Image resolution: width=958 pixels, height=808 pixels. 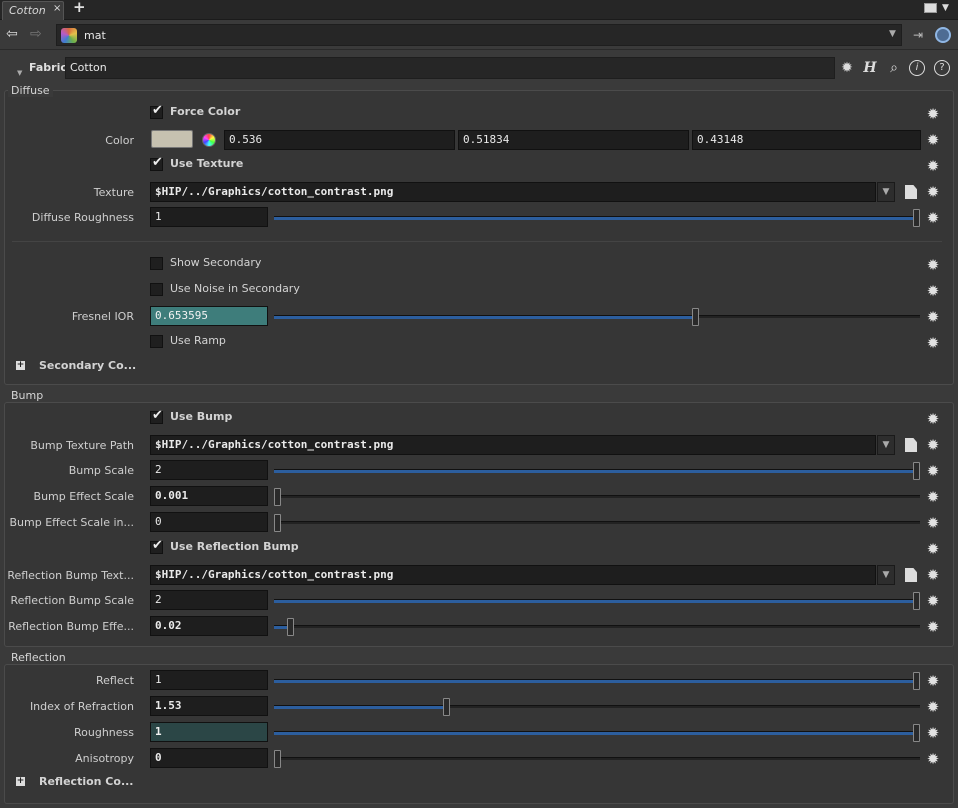 What do you see at coordinates (513, 192) in the screenshot?
I see `texture-path-field: $HIP/../Graphics/cotton_contrast.png` at bounding box center [513, 192].